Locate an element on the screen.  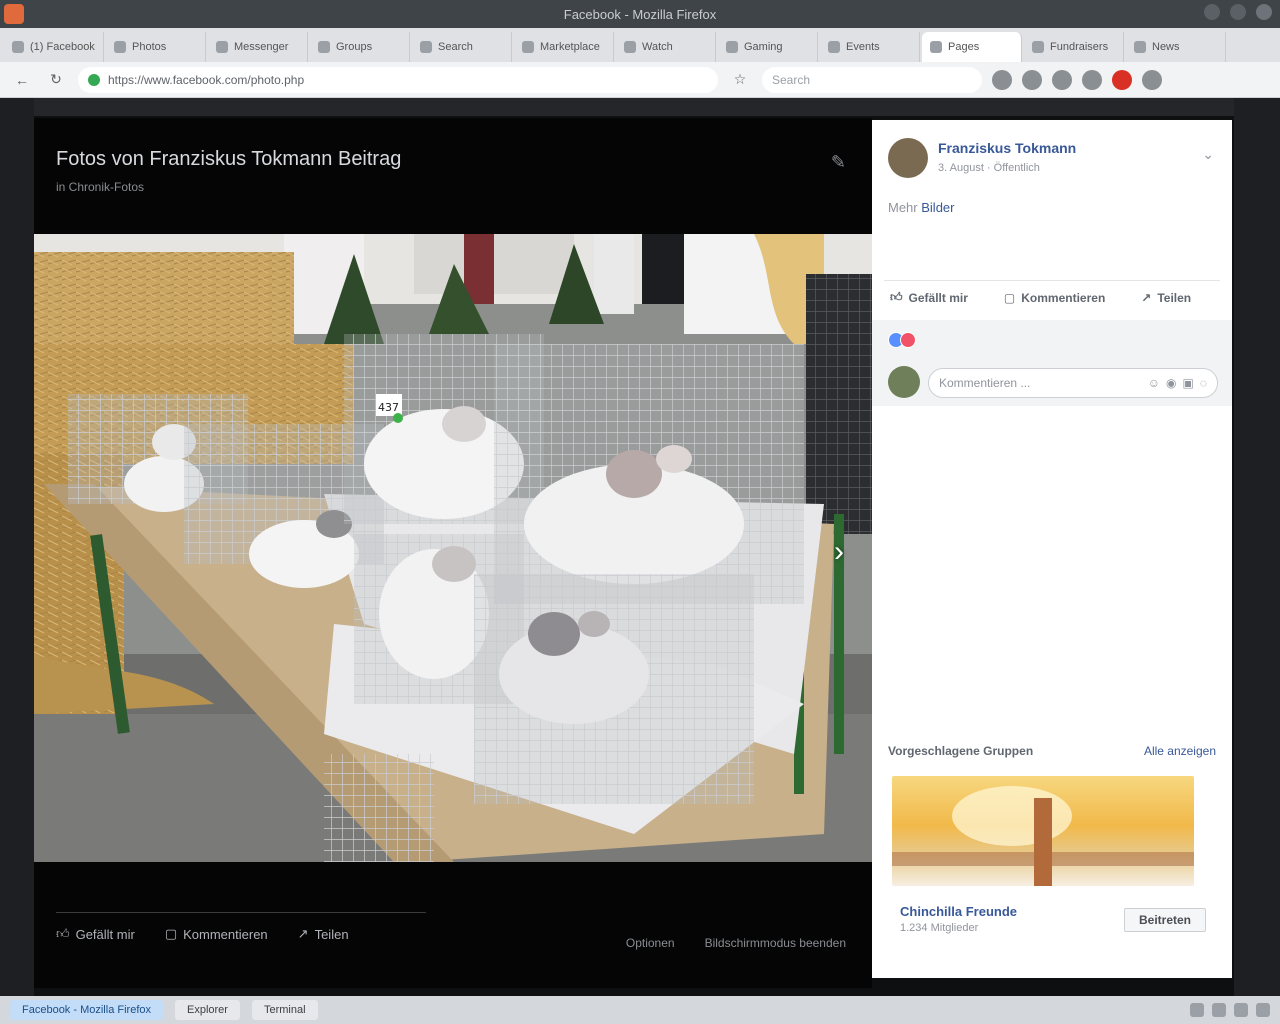
library-icon is located at coordinates (1032, 79).